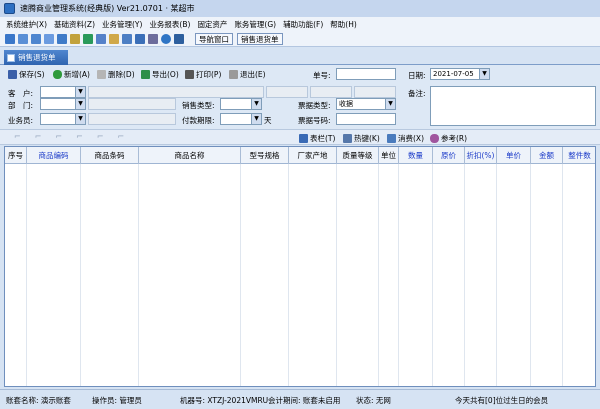  I want to click on reference-icon, so click(434, 138).